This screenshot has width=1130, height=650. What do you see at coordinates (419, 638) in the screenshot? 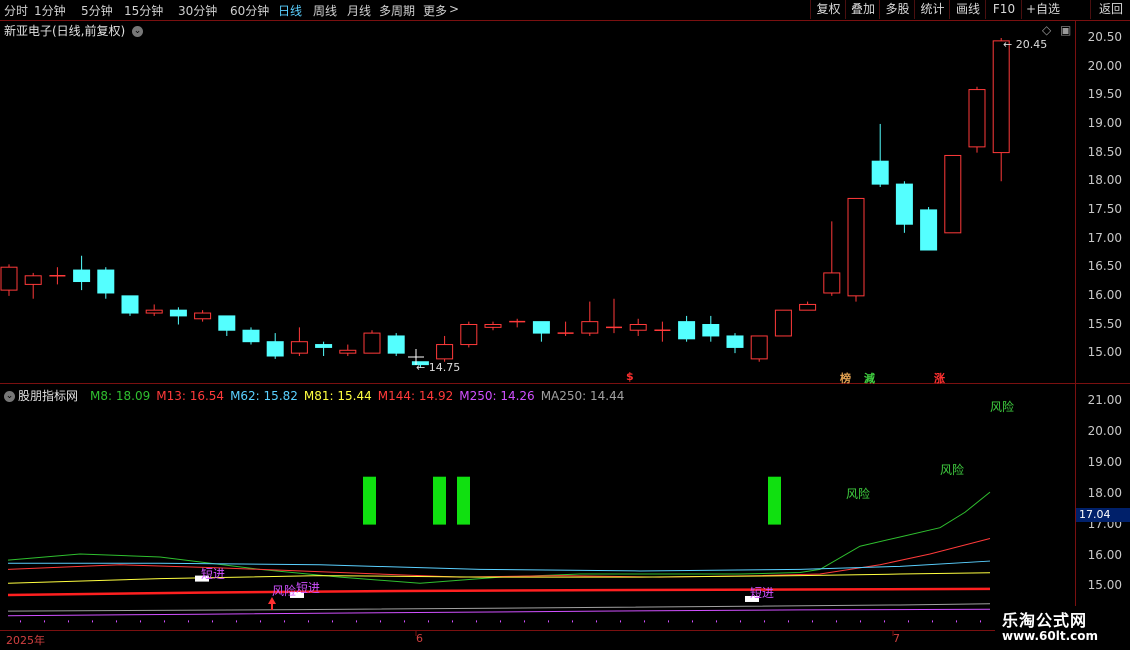
I see `date-label: 6` at bounding box center [419, 638].